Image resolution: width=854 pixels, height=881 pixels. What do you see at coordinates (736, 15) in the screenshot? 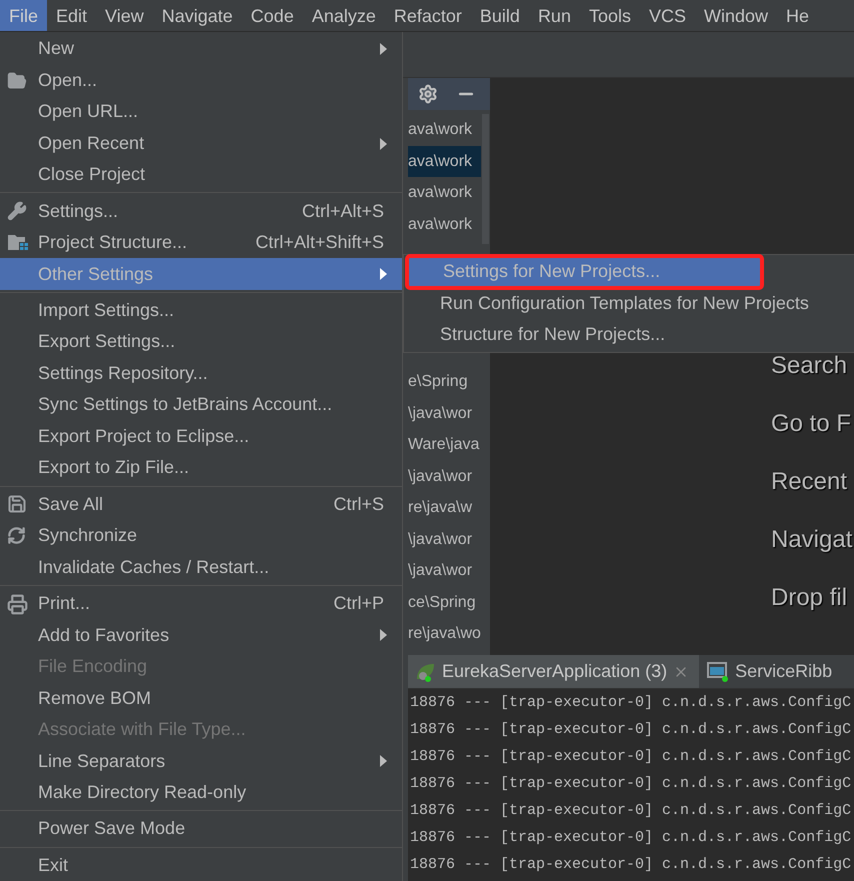
I see `menu-bar-item: Window` at bounding box center [736, 15].